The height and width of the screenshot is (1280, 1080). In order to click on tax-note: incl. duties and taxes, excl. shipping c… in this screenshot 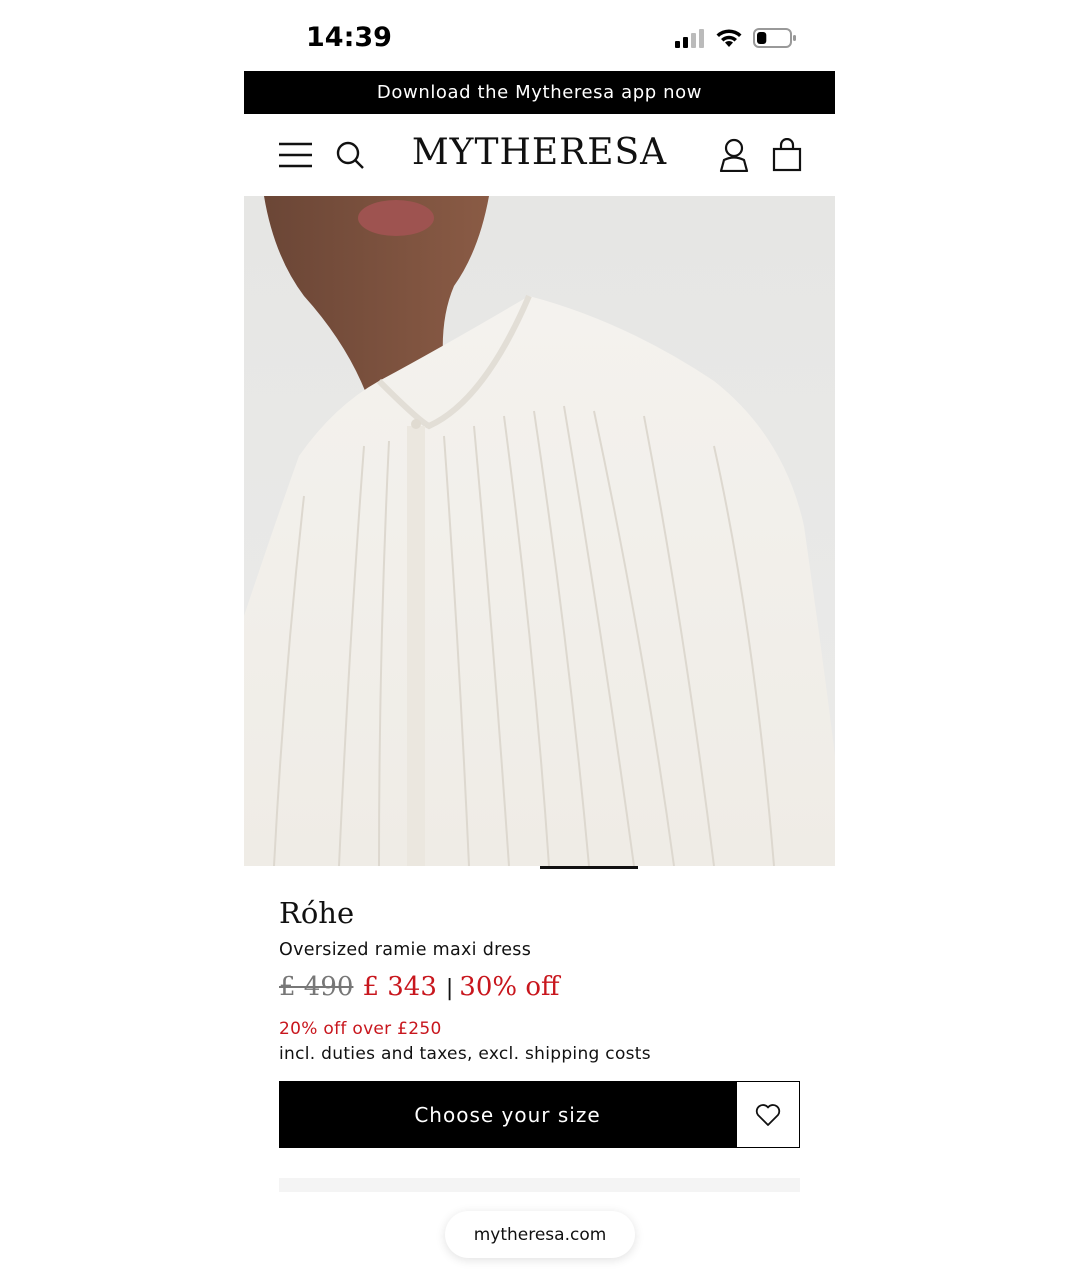, I will do `click(465, 1054)`.